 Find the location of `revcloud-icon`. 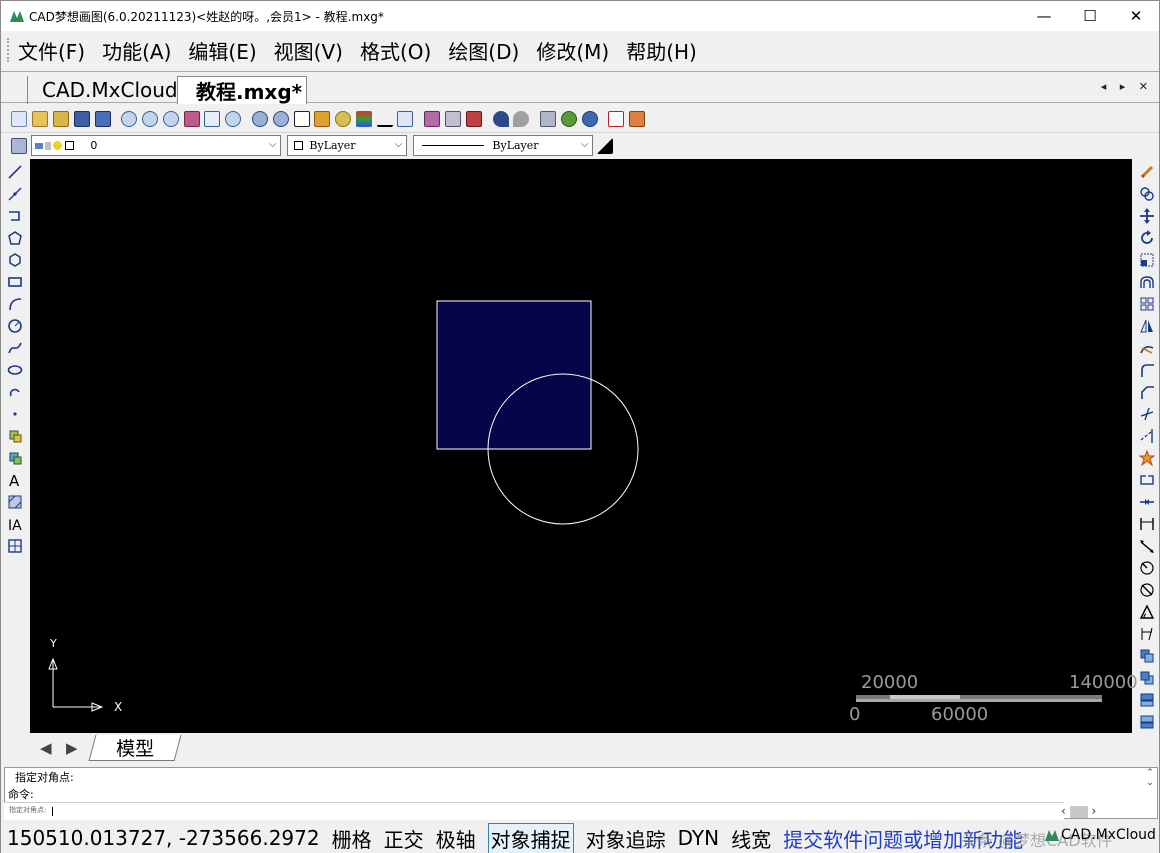

revcloud-icon is located at coordinates (15, 392).